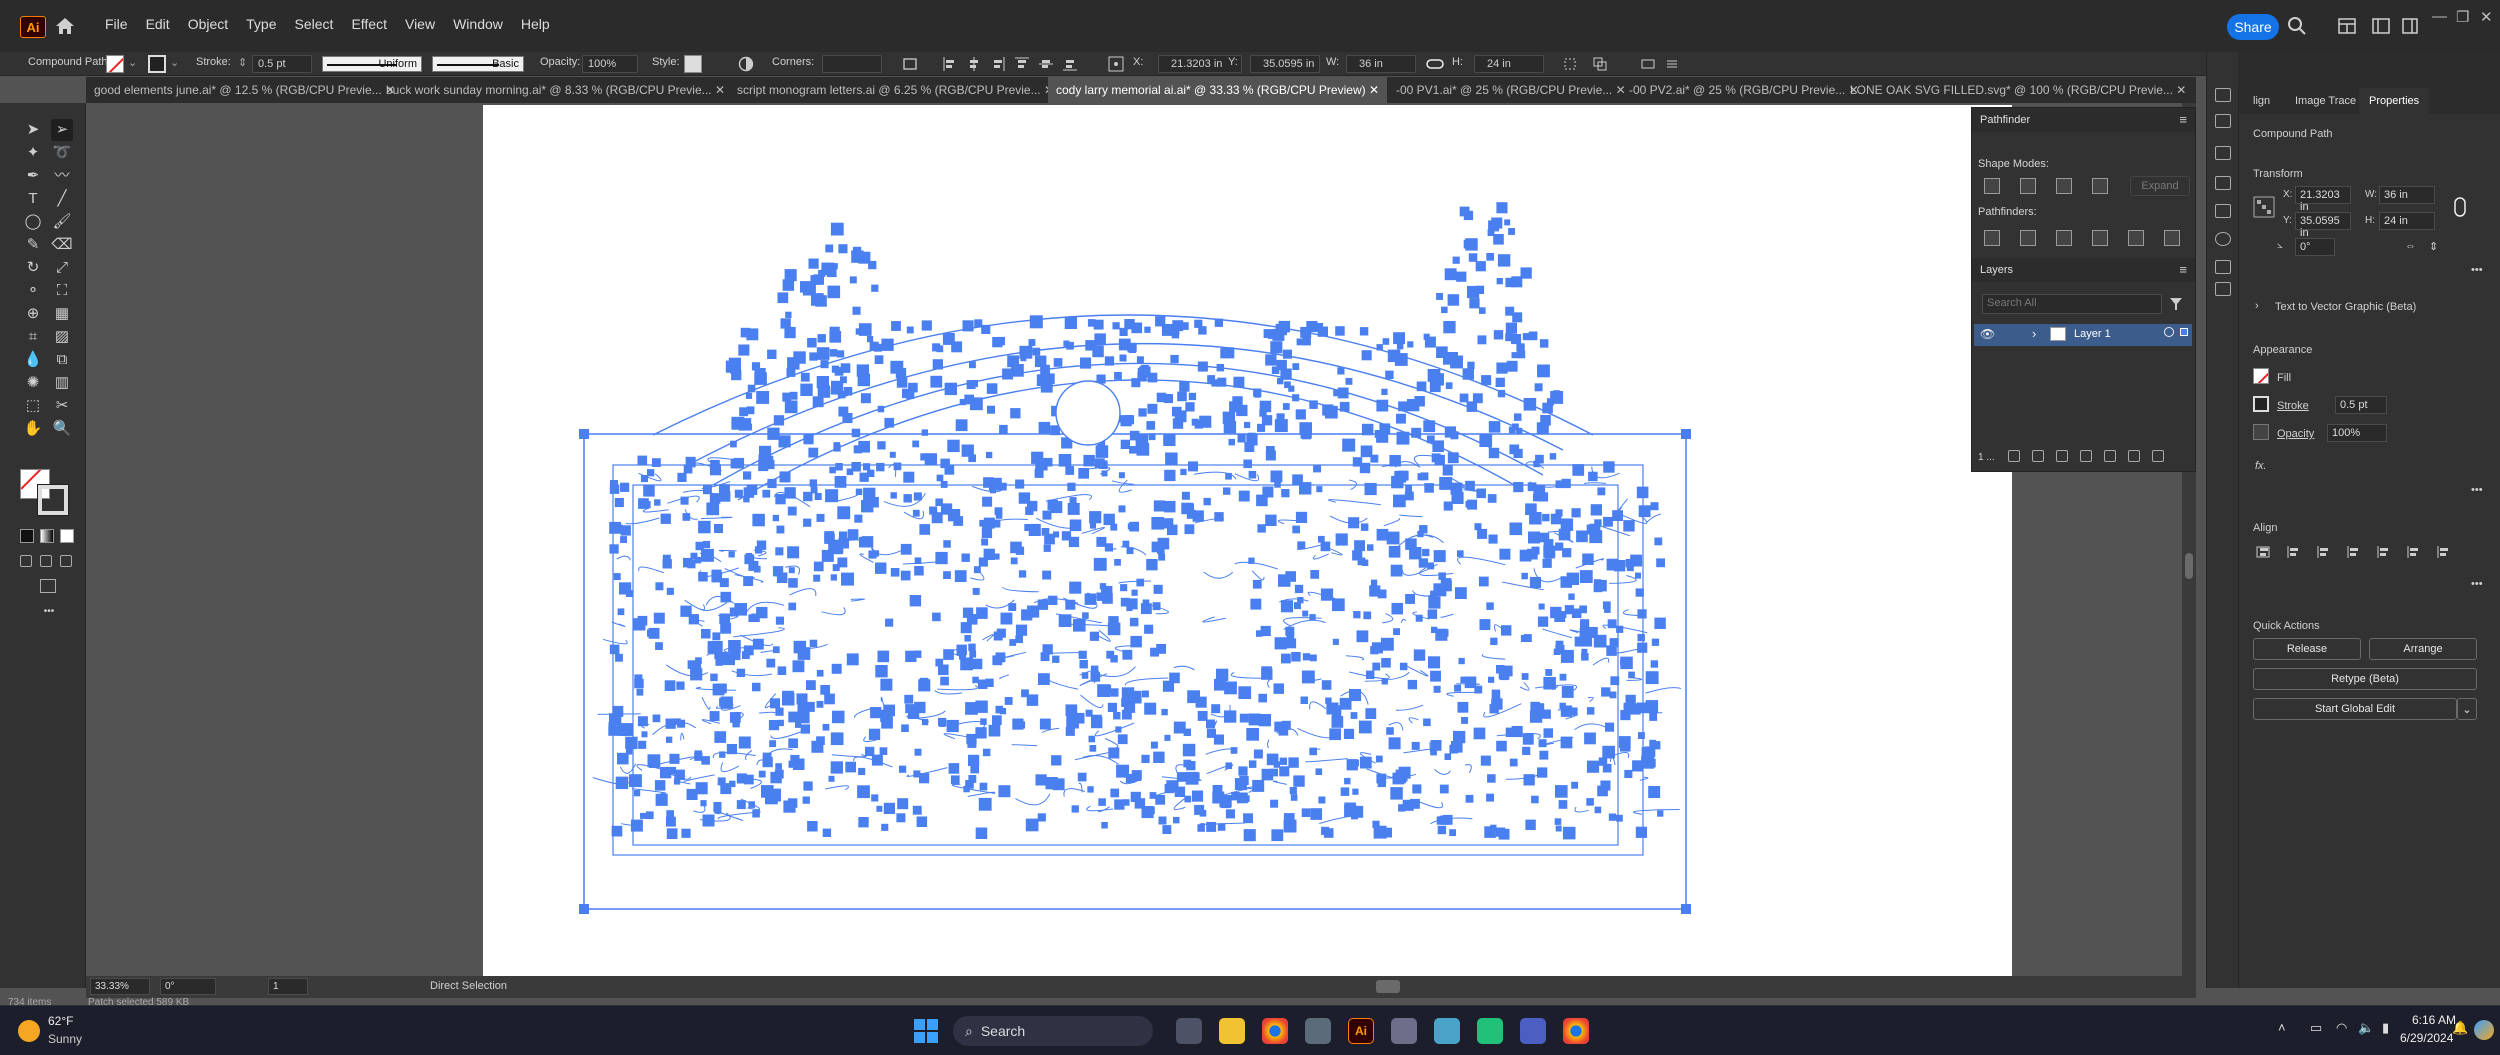 The image size is (2500, 1055). Describe the element at coordinates (62, 222) in the screenshot. I see `paintbrush-tool-icon: 🖌` at that location.